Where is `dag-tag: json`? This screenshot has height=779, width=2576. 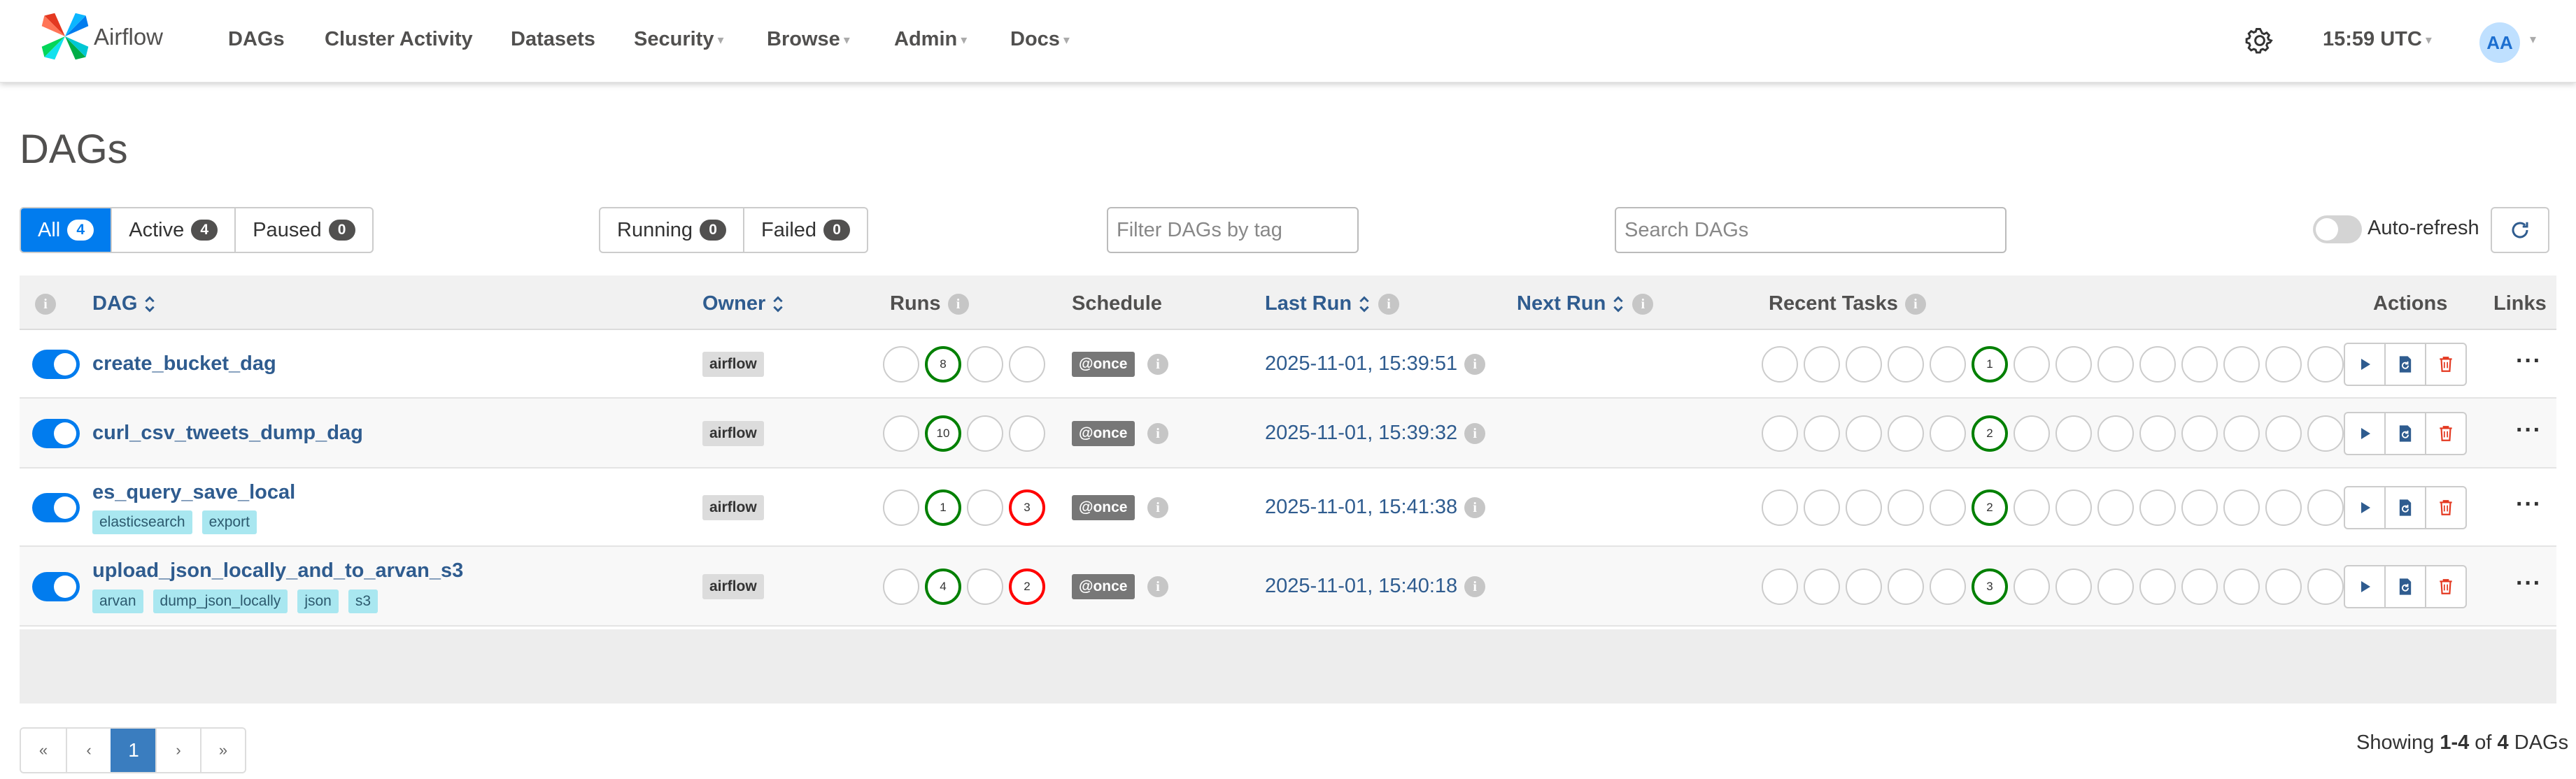
dag-tag: json is located at coordinates (318, 601).